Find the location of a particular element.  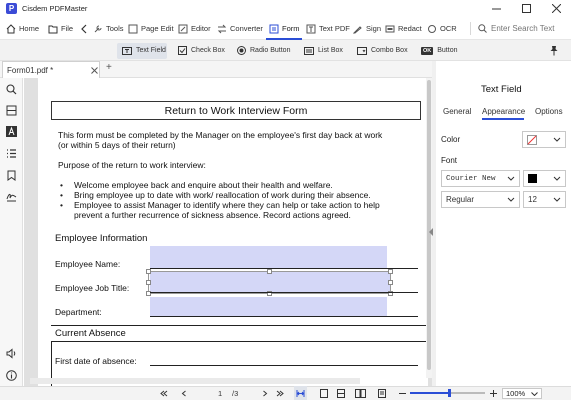

employee-name-field is located at coordinates (268, 257).